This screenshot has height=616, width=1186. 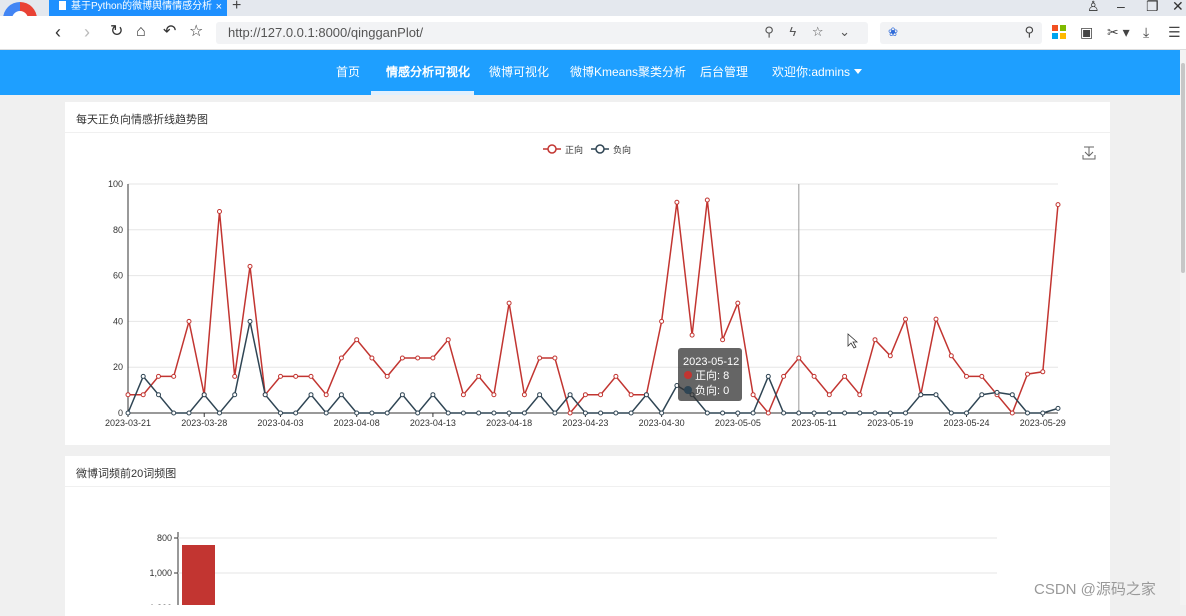 I want to click on forward-icon: ›, so click(x=87, y=32).